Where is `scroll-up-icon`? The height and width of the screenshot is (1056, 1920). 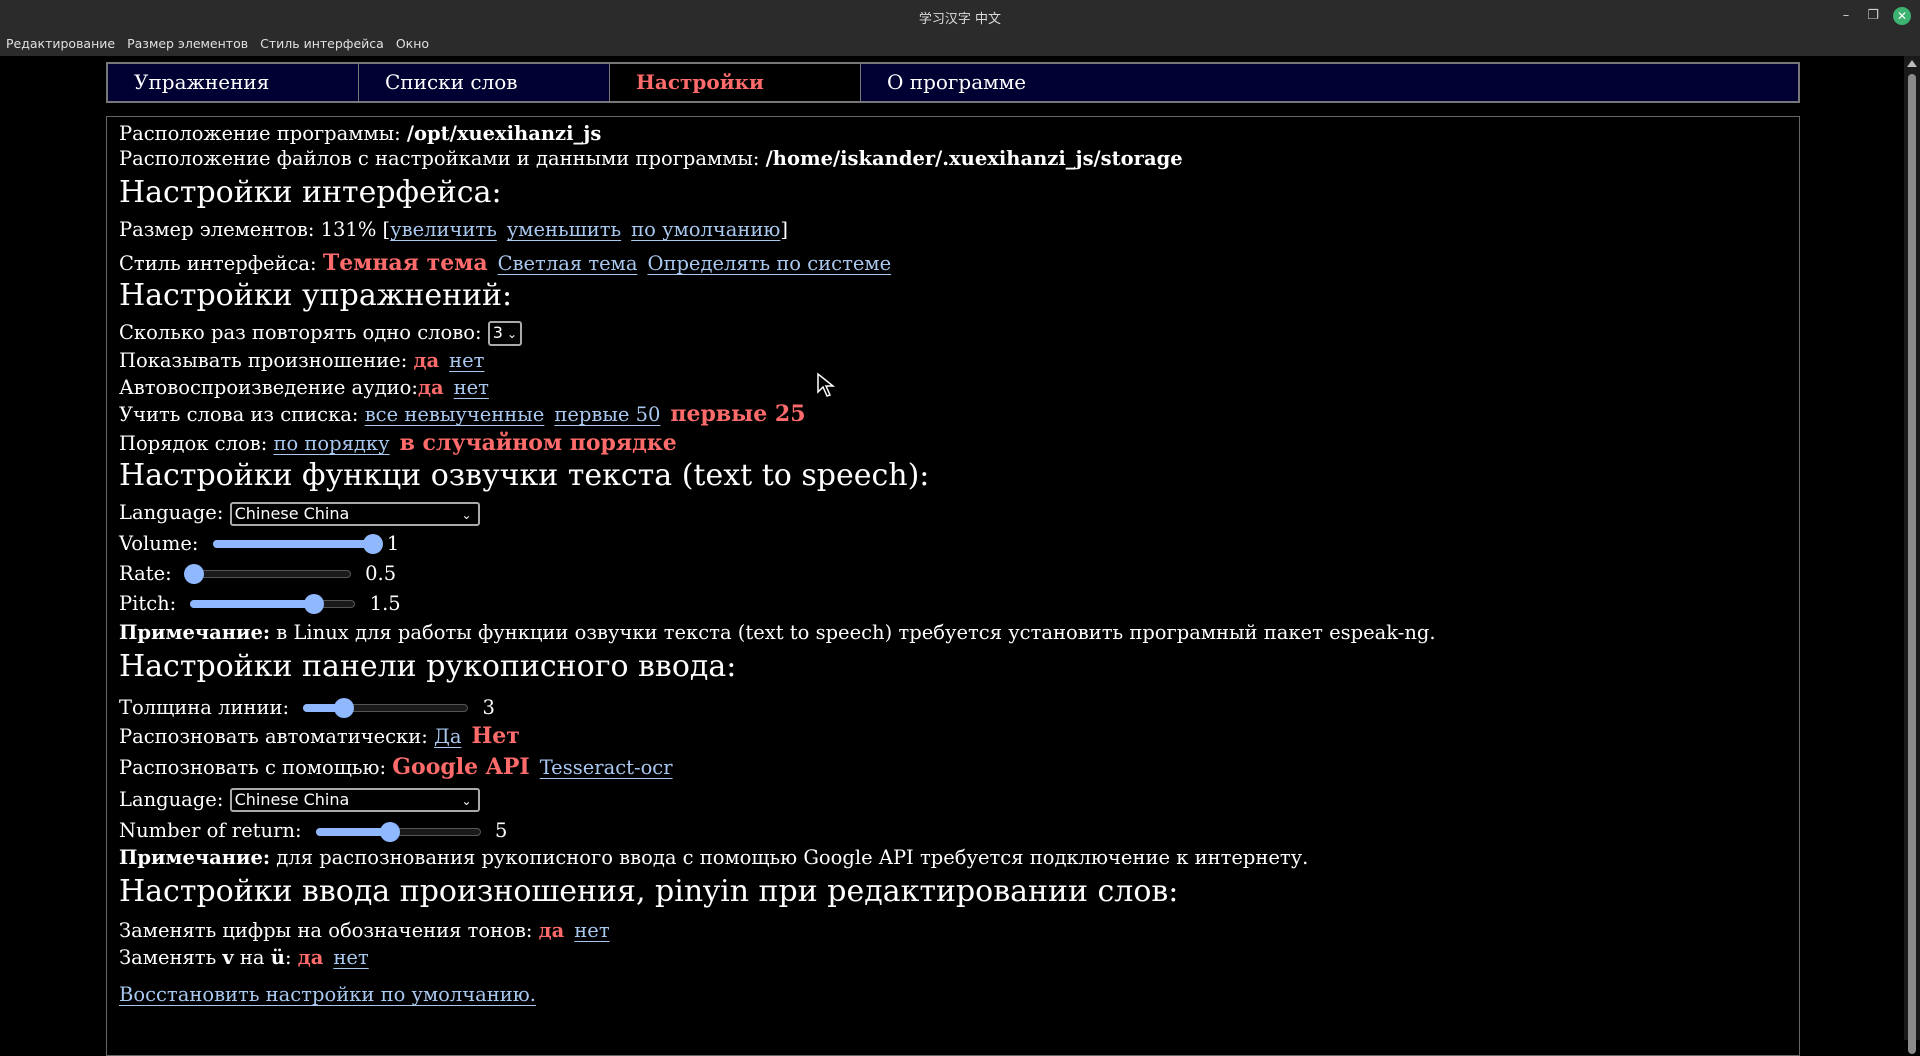
scroll-up-icon is located at coordinates (1912, 63).